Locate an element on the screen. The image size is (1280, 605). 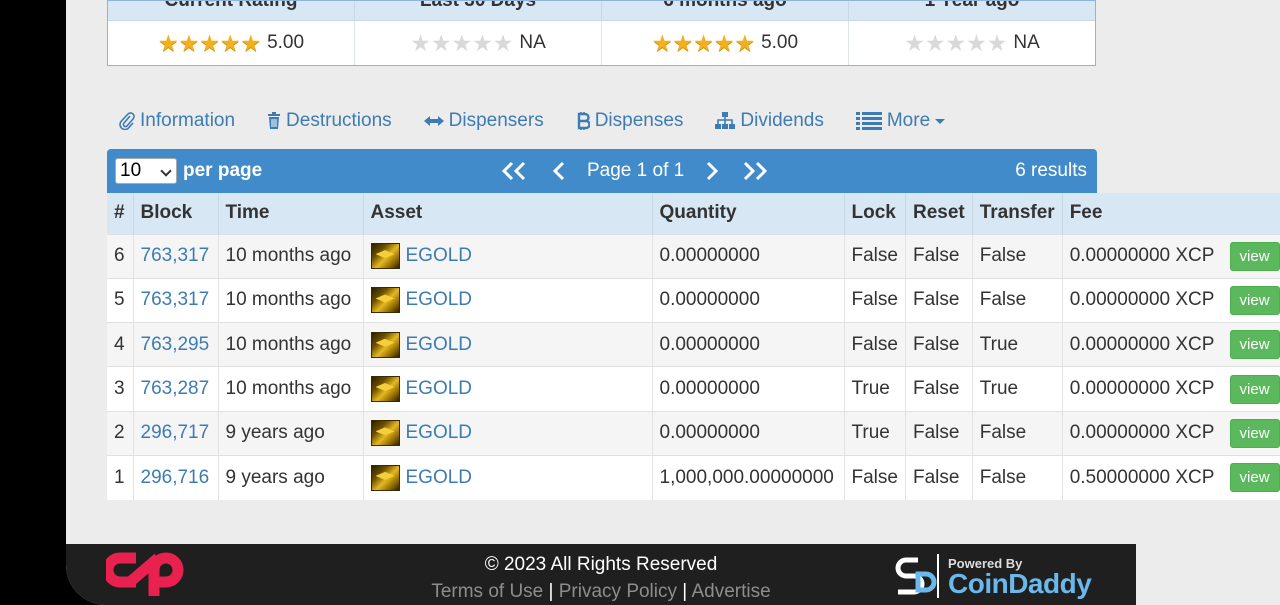
block-cell: 763,317 is located at coordinates (176, 256).